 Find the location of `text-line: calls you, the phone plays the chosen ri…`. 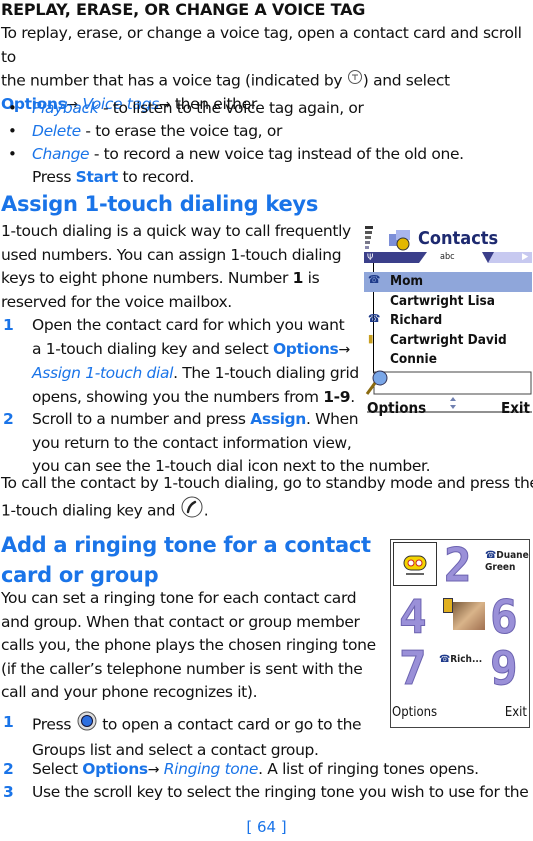

text-line: calls you, the phone plays the chosen ri… is located at coordinates (188, 645).